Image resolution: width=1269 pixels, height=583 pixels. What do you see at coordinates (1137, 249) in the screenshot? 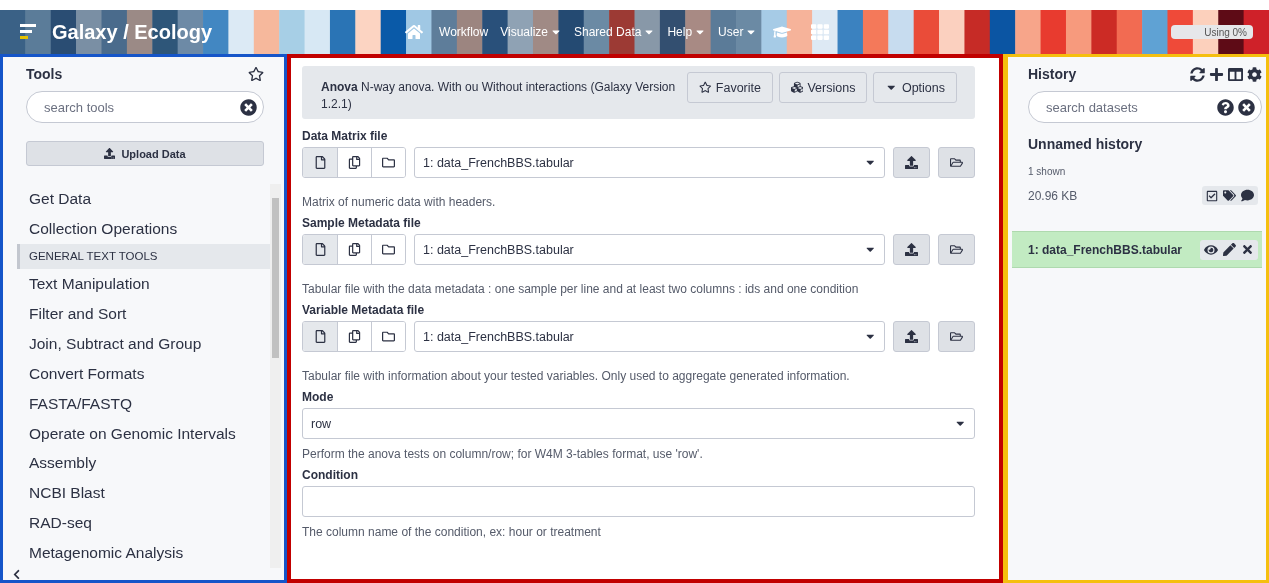
I see `dataset-item: 1: data_FrenchBBS.tabular` at bounding box center [1137, 249].